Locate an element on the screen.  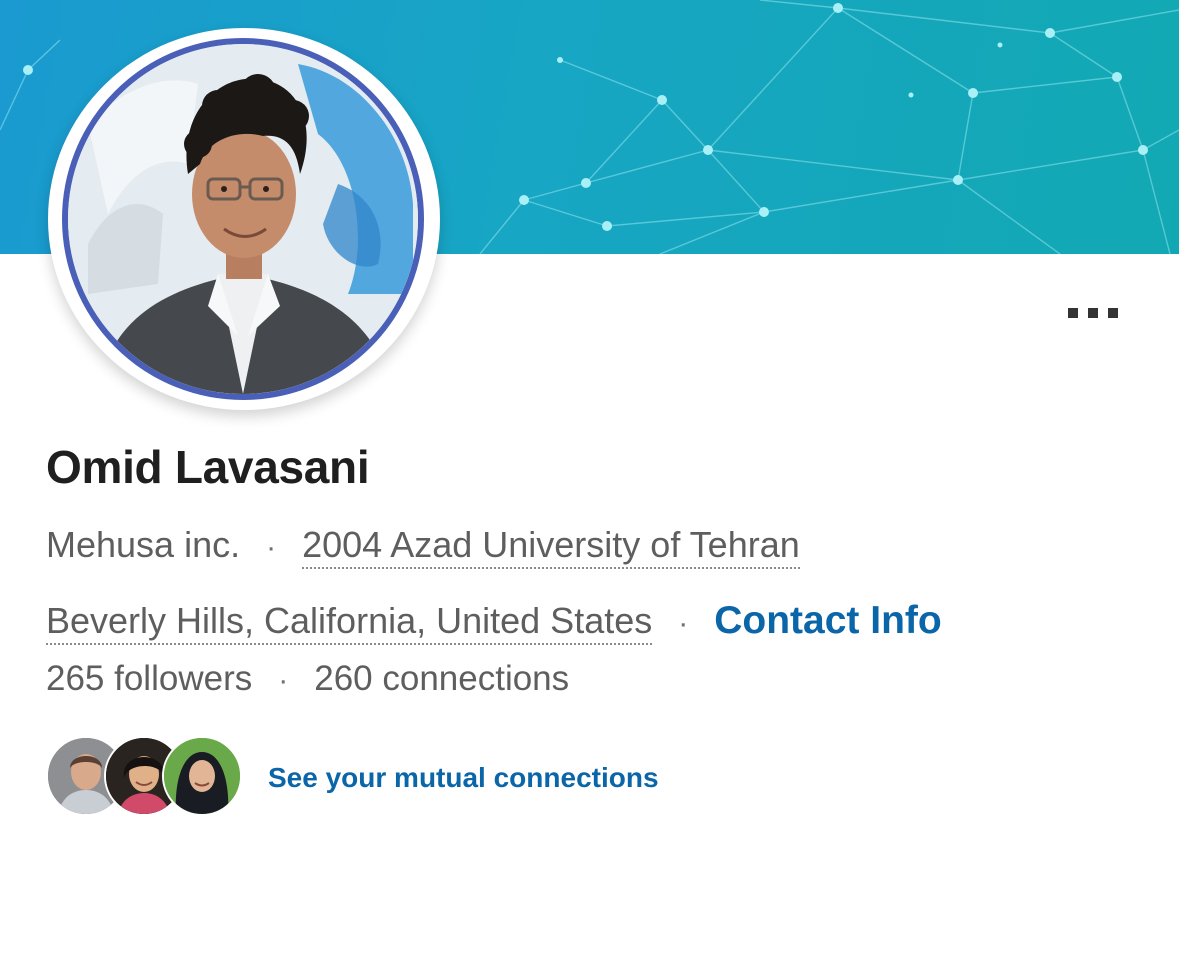
profile-photo is located at coordinates (243, 219).